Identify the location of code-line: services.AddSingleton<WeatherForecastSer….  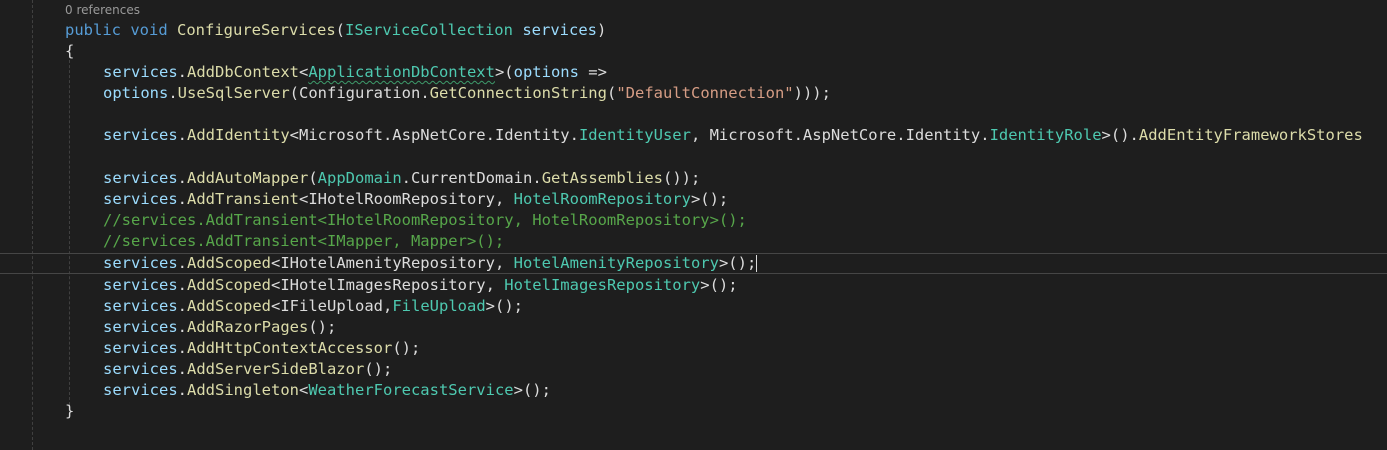
(275, 390).